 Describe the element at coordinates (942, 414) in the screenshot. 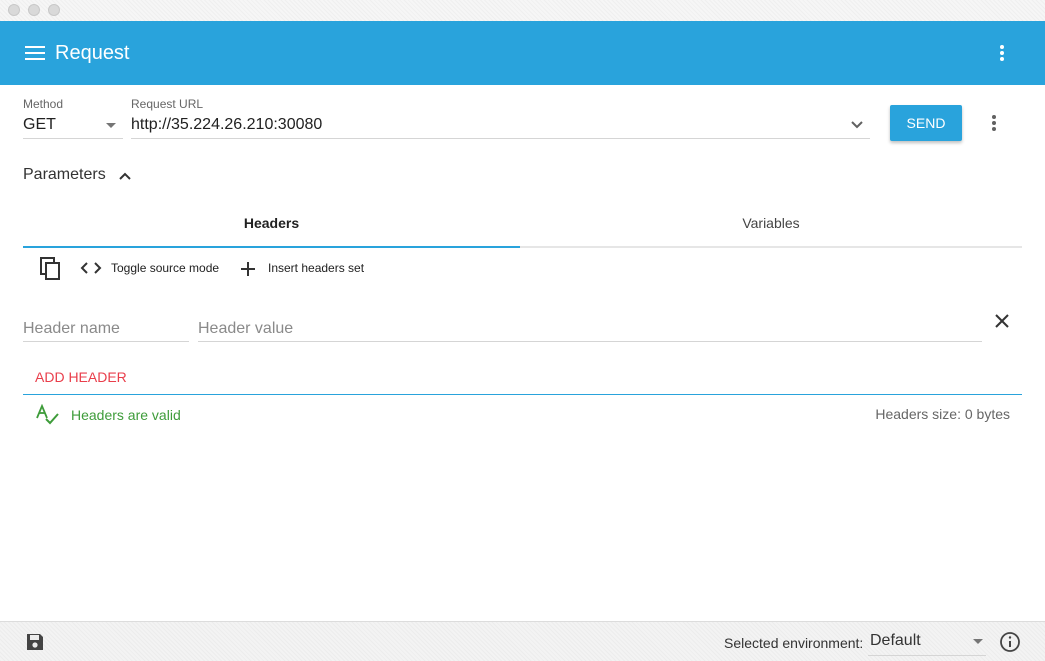

I see `headers-size: Headers size: 0 bytes` at that location.